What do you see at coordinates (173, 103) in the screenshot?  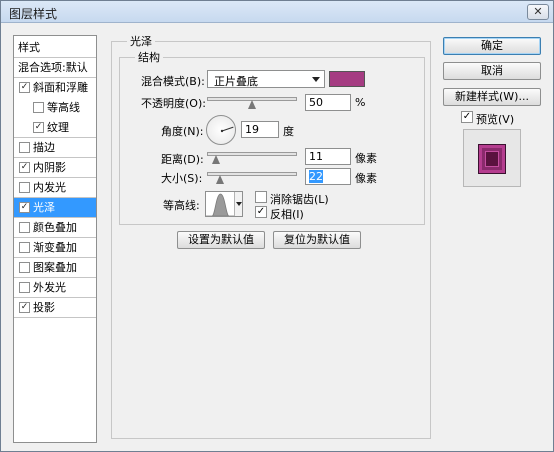 I see `opacity-label: 不透明度(O):` at bounding box center [173, 103].